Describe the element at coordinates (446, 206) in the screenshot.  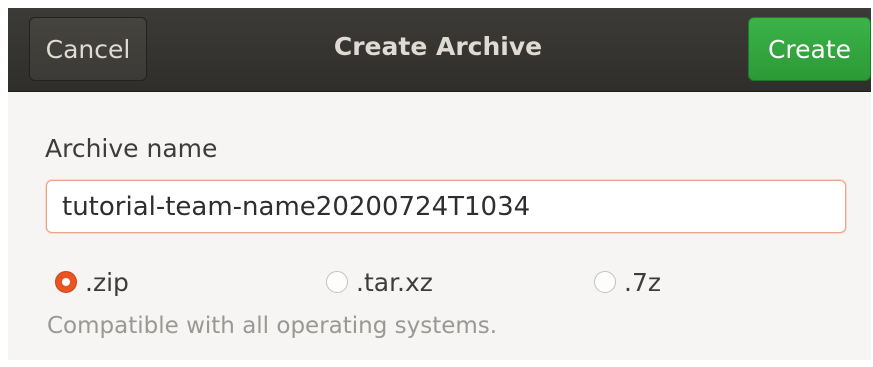
I see `archive-name-input` at that location.